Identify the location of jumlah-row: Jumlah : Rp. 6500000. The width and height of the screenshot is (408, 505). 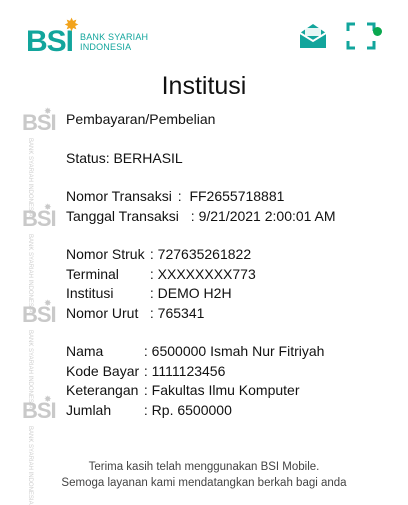
(201, 411).